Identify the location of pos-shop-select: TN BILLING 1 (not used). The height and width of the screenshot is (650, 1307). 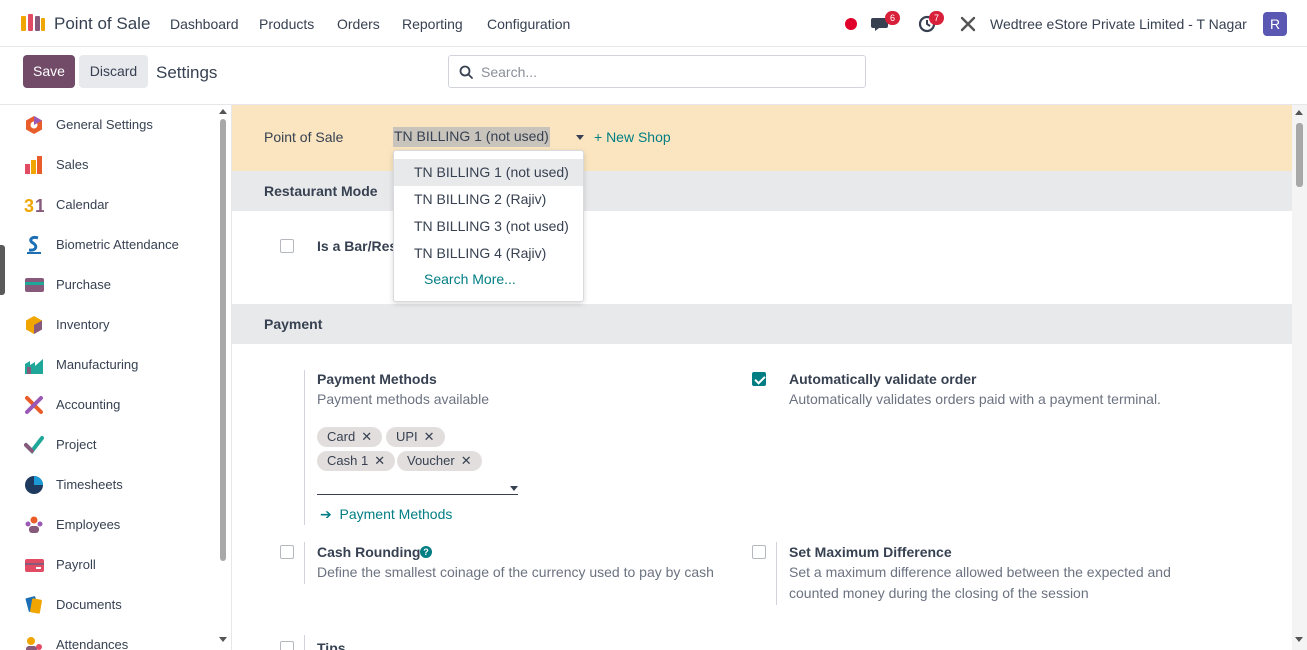
(471, 137).